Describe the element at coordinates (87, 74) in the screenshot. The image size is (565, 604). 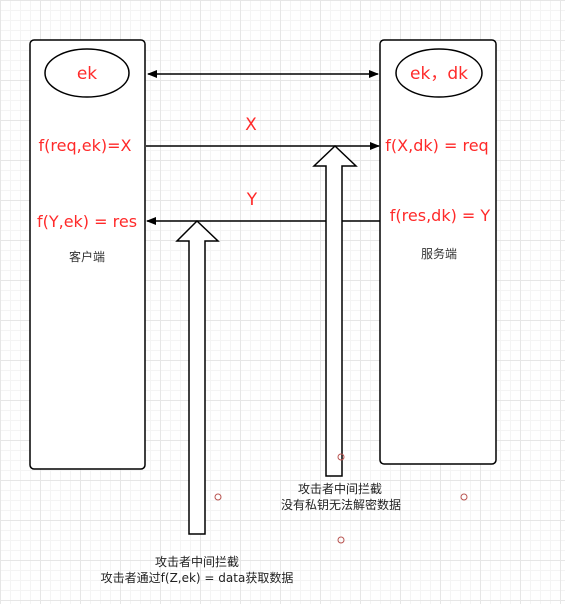
I see `client-key-label: ek` at that location.